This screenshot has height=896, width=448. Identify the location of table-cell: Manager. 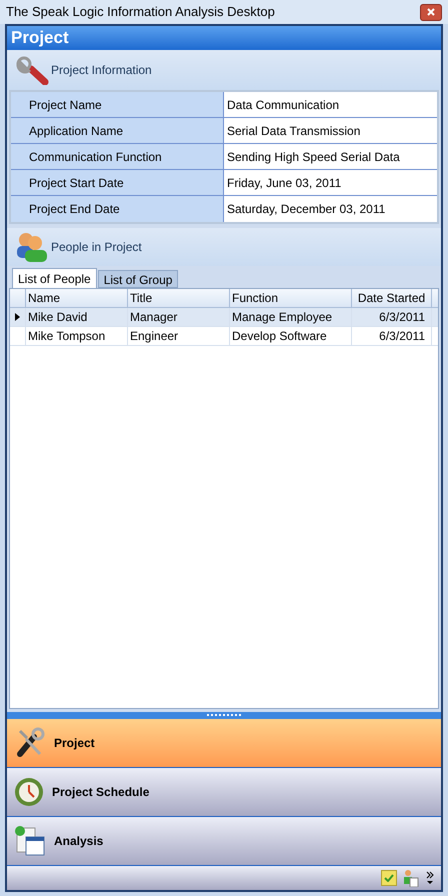
(179, 317).